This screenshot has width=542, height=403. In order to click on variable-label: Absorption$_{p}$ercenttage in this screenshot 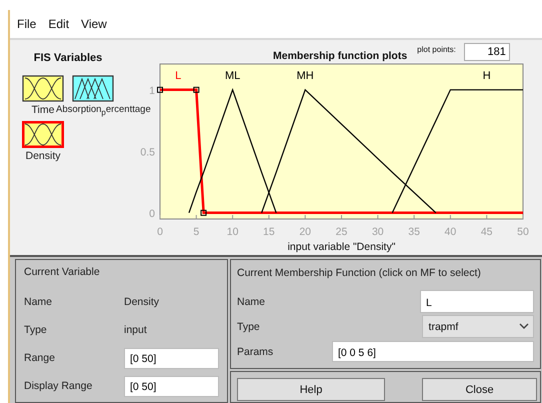, I will do `click(103, 110)`.